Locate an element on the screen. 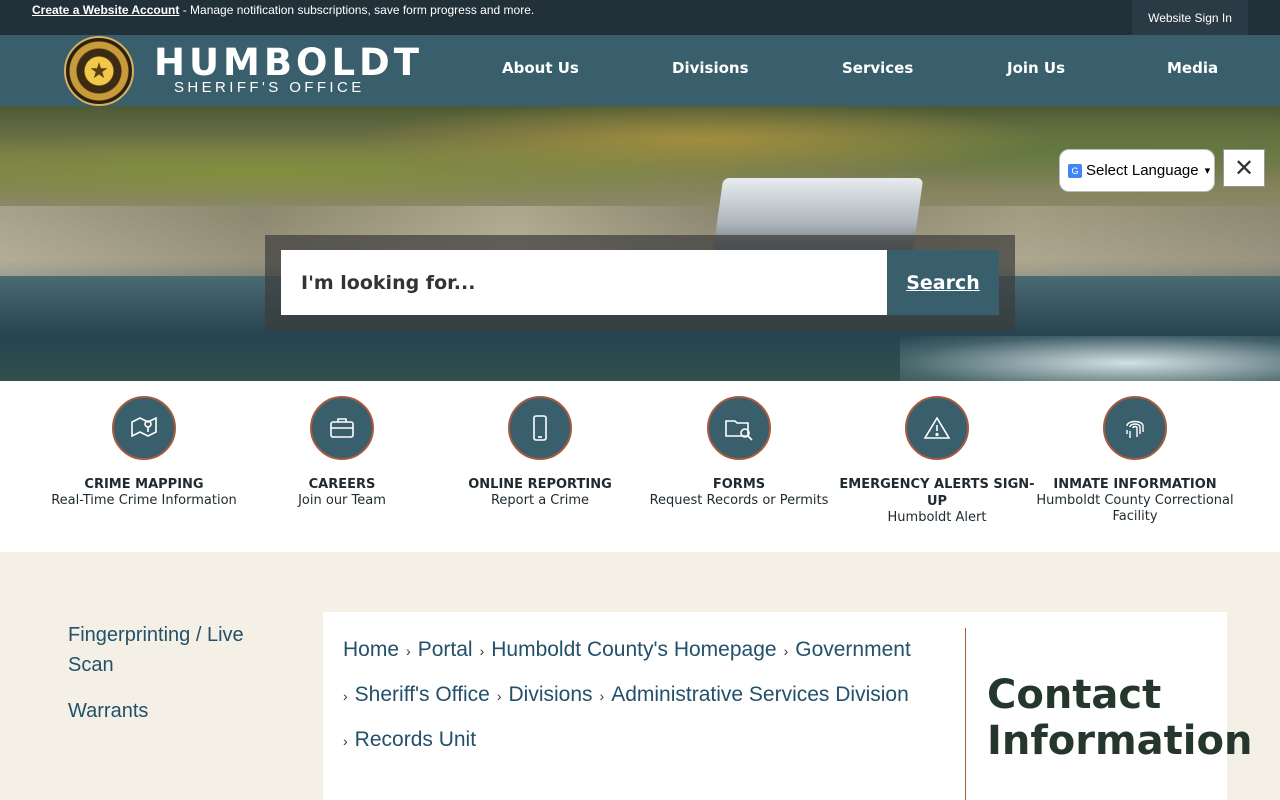 The width and height of the screenshot is (1280, 800). quick-link-subtitle: Report a Crime is located at coordinates (540, 500).